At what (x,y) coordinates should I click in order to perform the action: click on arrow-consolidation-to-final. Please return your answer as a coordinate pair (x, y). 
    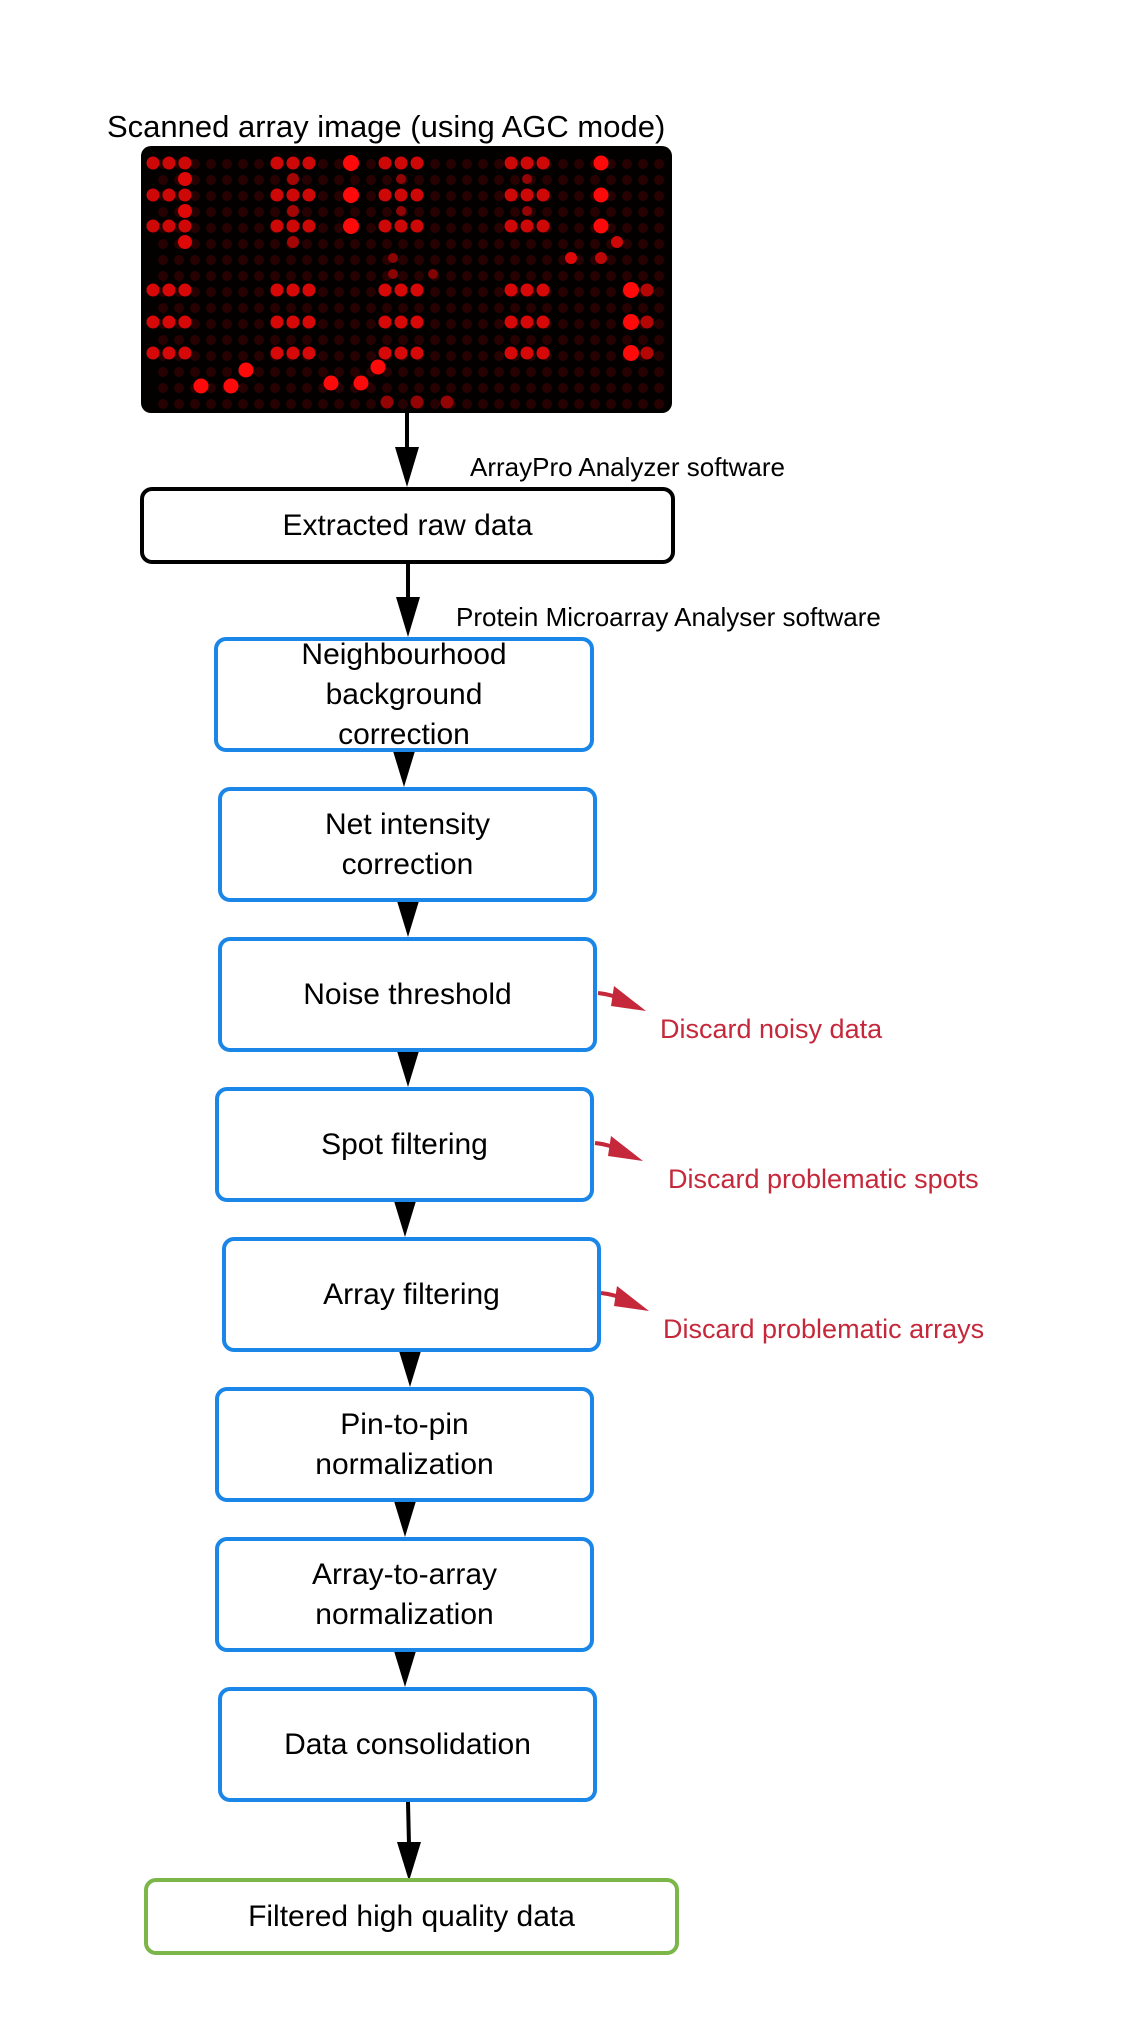
    Looking at the image, I should click on (409, 1841).